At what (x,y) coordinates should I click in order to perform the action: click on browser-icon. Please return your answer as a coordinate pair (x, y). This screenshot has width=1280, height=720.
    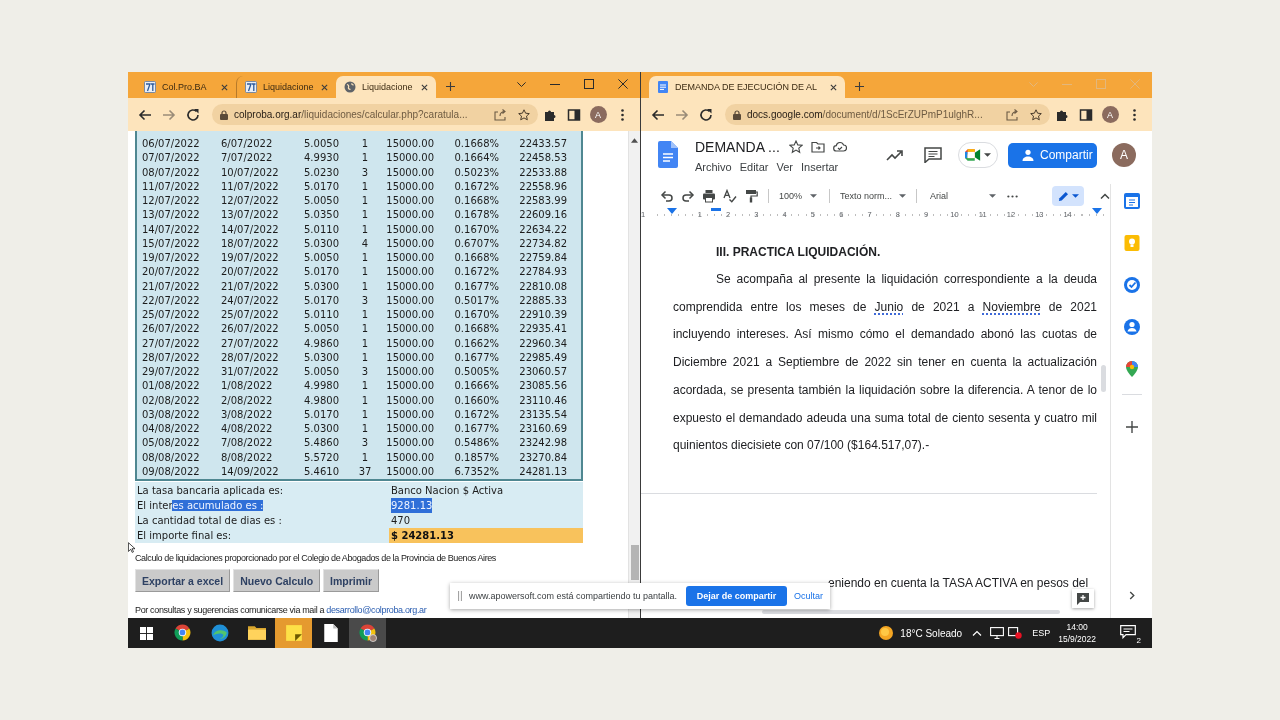
    Looking at the image, I should click on (182, 633).